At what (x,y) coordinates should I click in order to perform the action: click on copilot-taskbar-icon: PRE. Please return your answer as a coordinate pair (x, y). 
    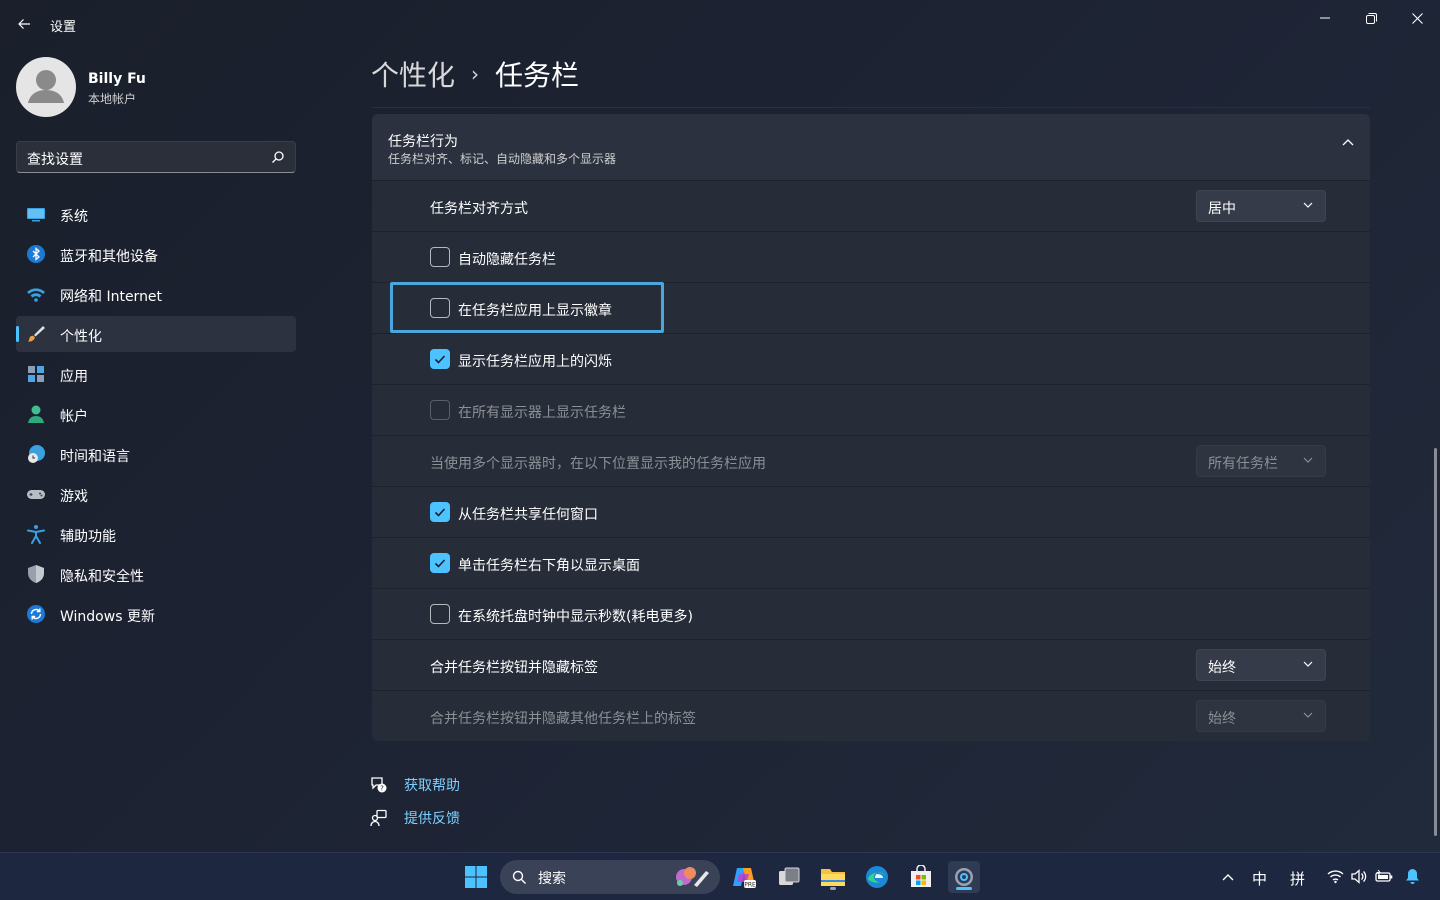
    Looking at the image, I should click on (744, 877).